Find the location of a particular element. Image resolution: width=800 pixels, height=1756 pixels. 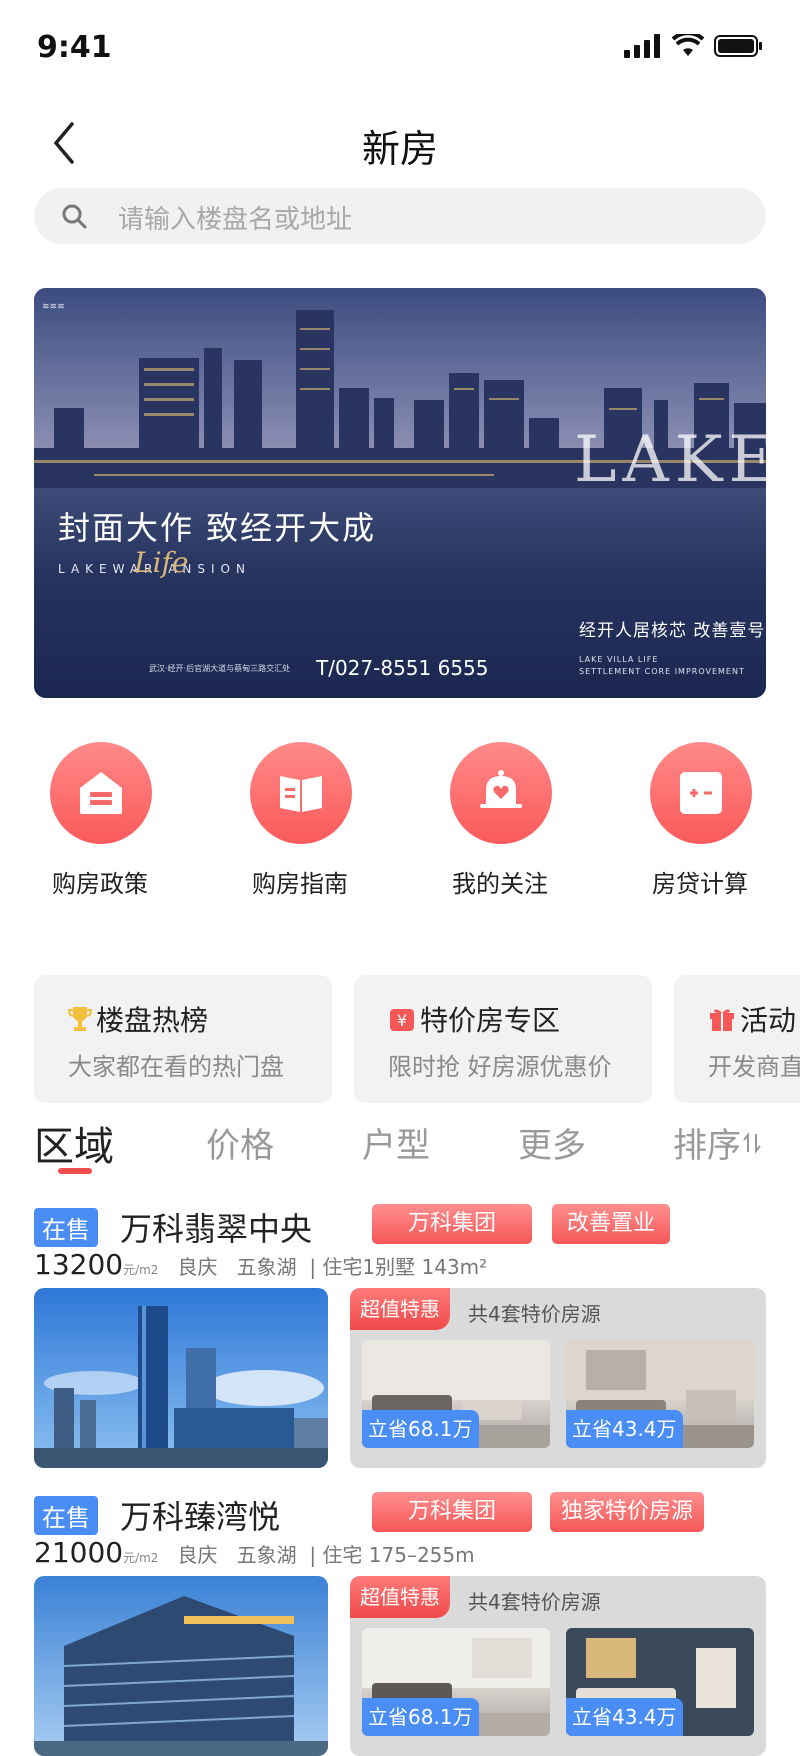

quick-menu-label: 我的关注 is located at coordinates (500, 884).